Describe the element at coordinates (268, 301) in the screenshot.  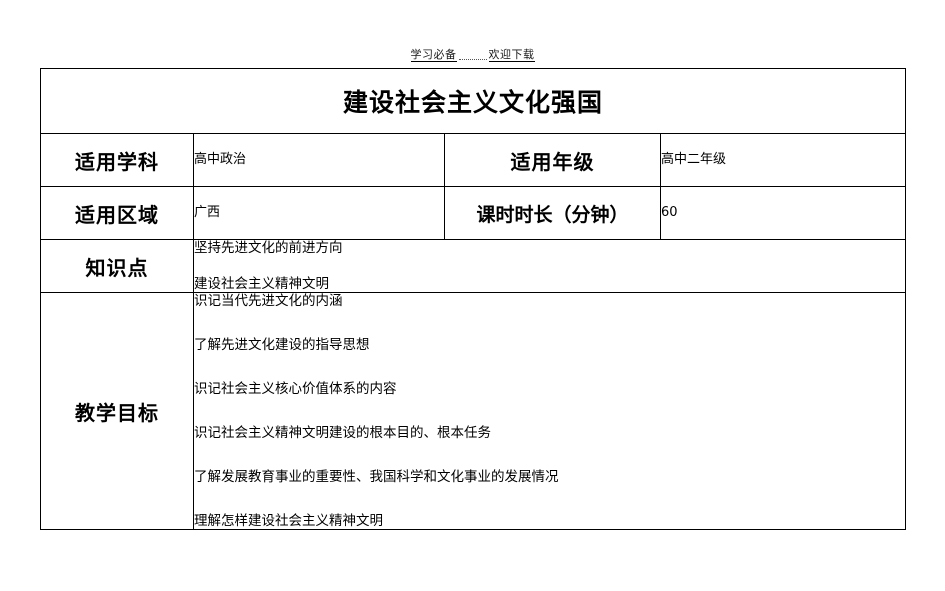
I see `objective-item: 识记当代先进文化的内涵` at that location.